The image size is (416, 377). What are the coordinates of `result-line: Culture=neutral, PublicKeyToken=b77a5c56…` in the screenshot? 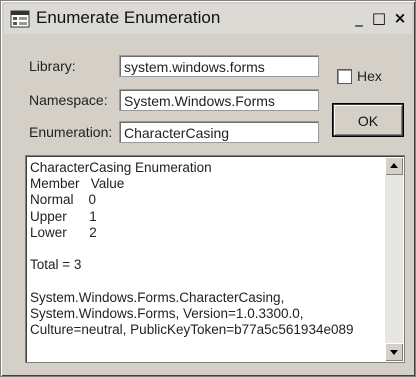 It's located at (192, 329).